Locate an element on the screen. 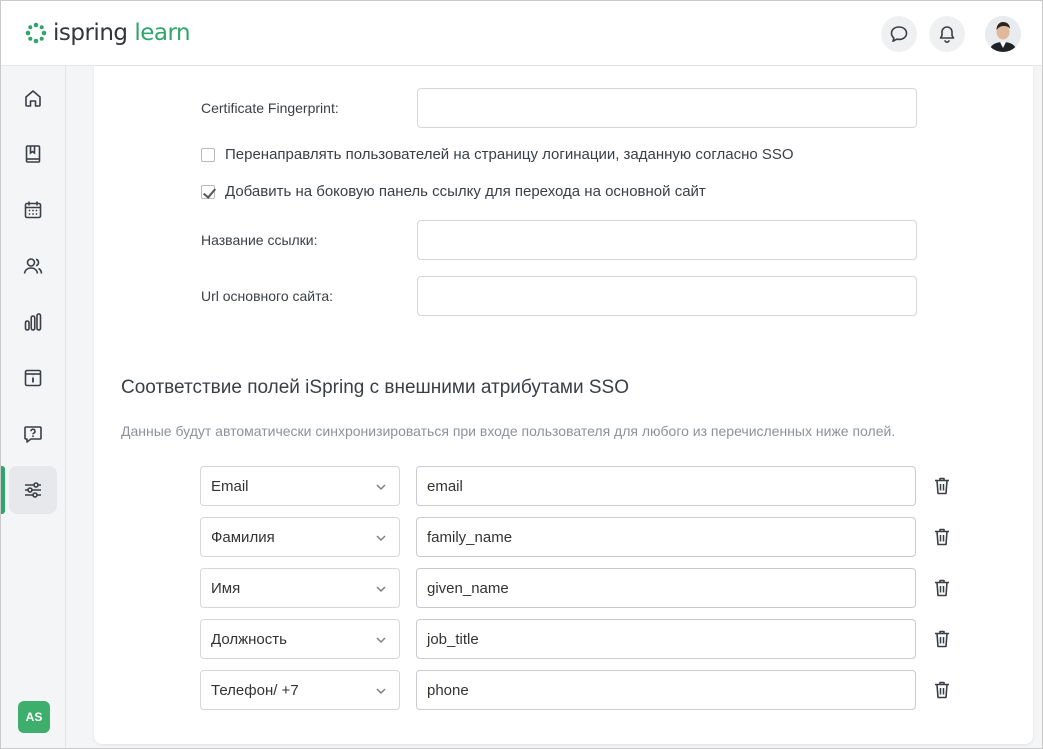 This screenshot has height=749, width=1043. book-icon is located at coordinates (33, 154).